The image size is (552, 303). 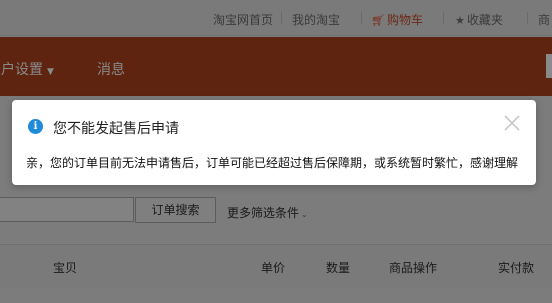 What do you see at coordinates (263, 213) in the screenshot?
I see `more-filters-label: 更多筛选条件` at bounding box center [263, 213].